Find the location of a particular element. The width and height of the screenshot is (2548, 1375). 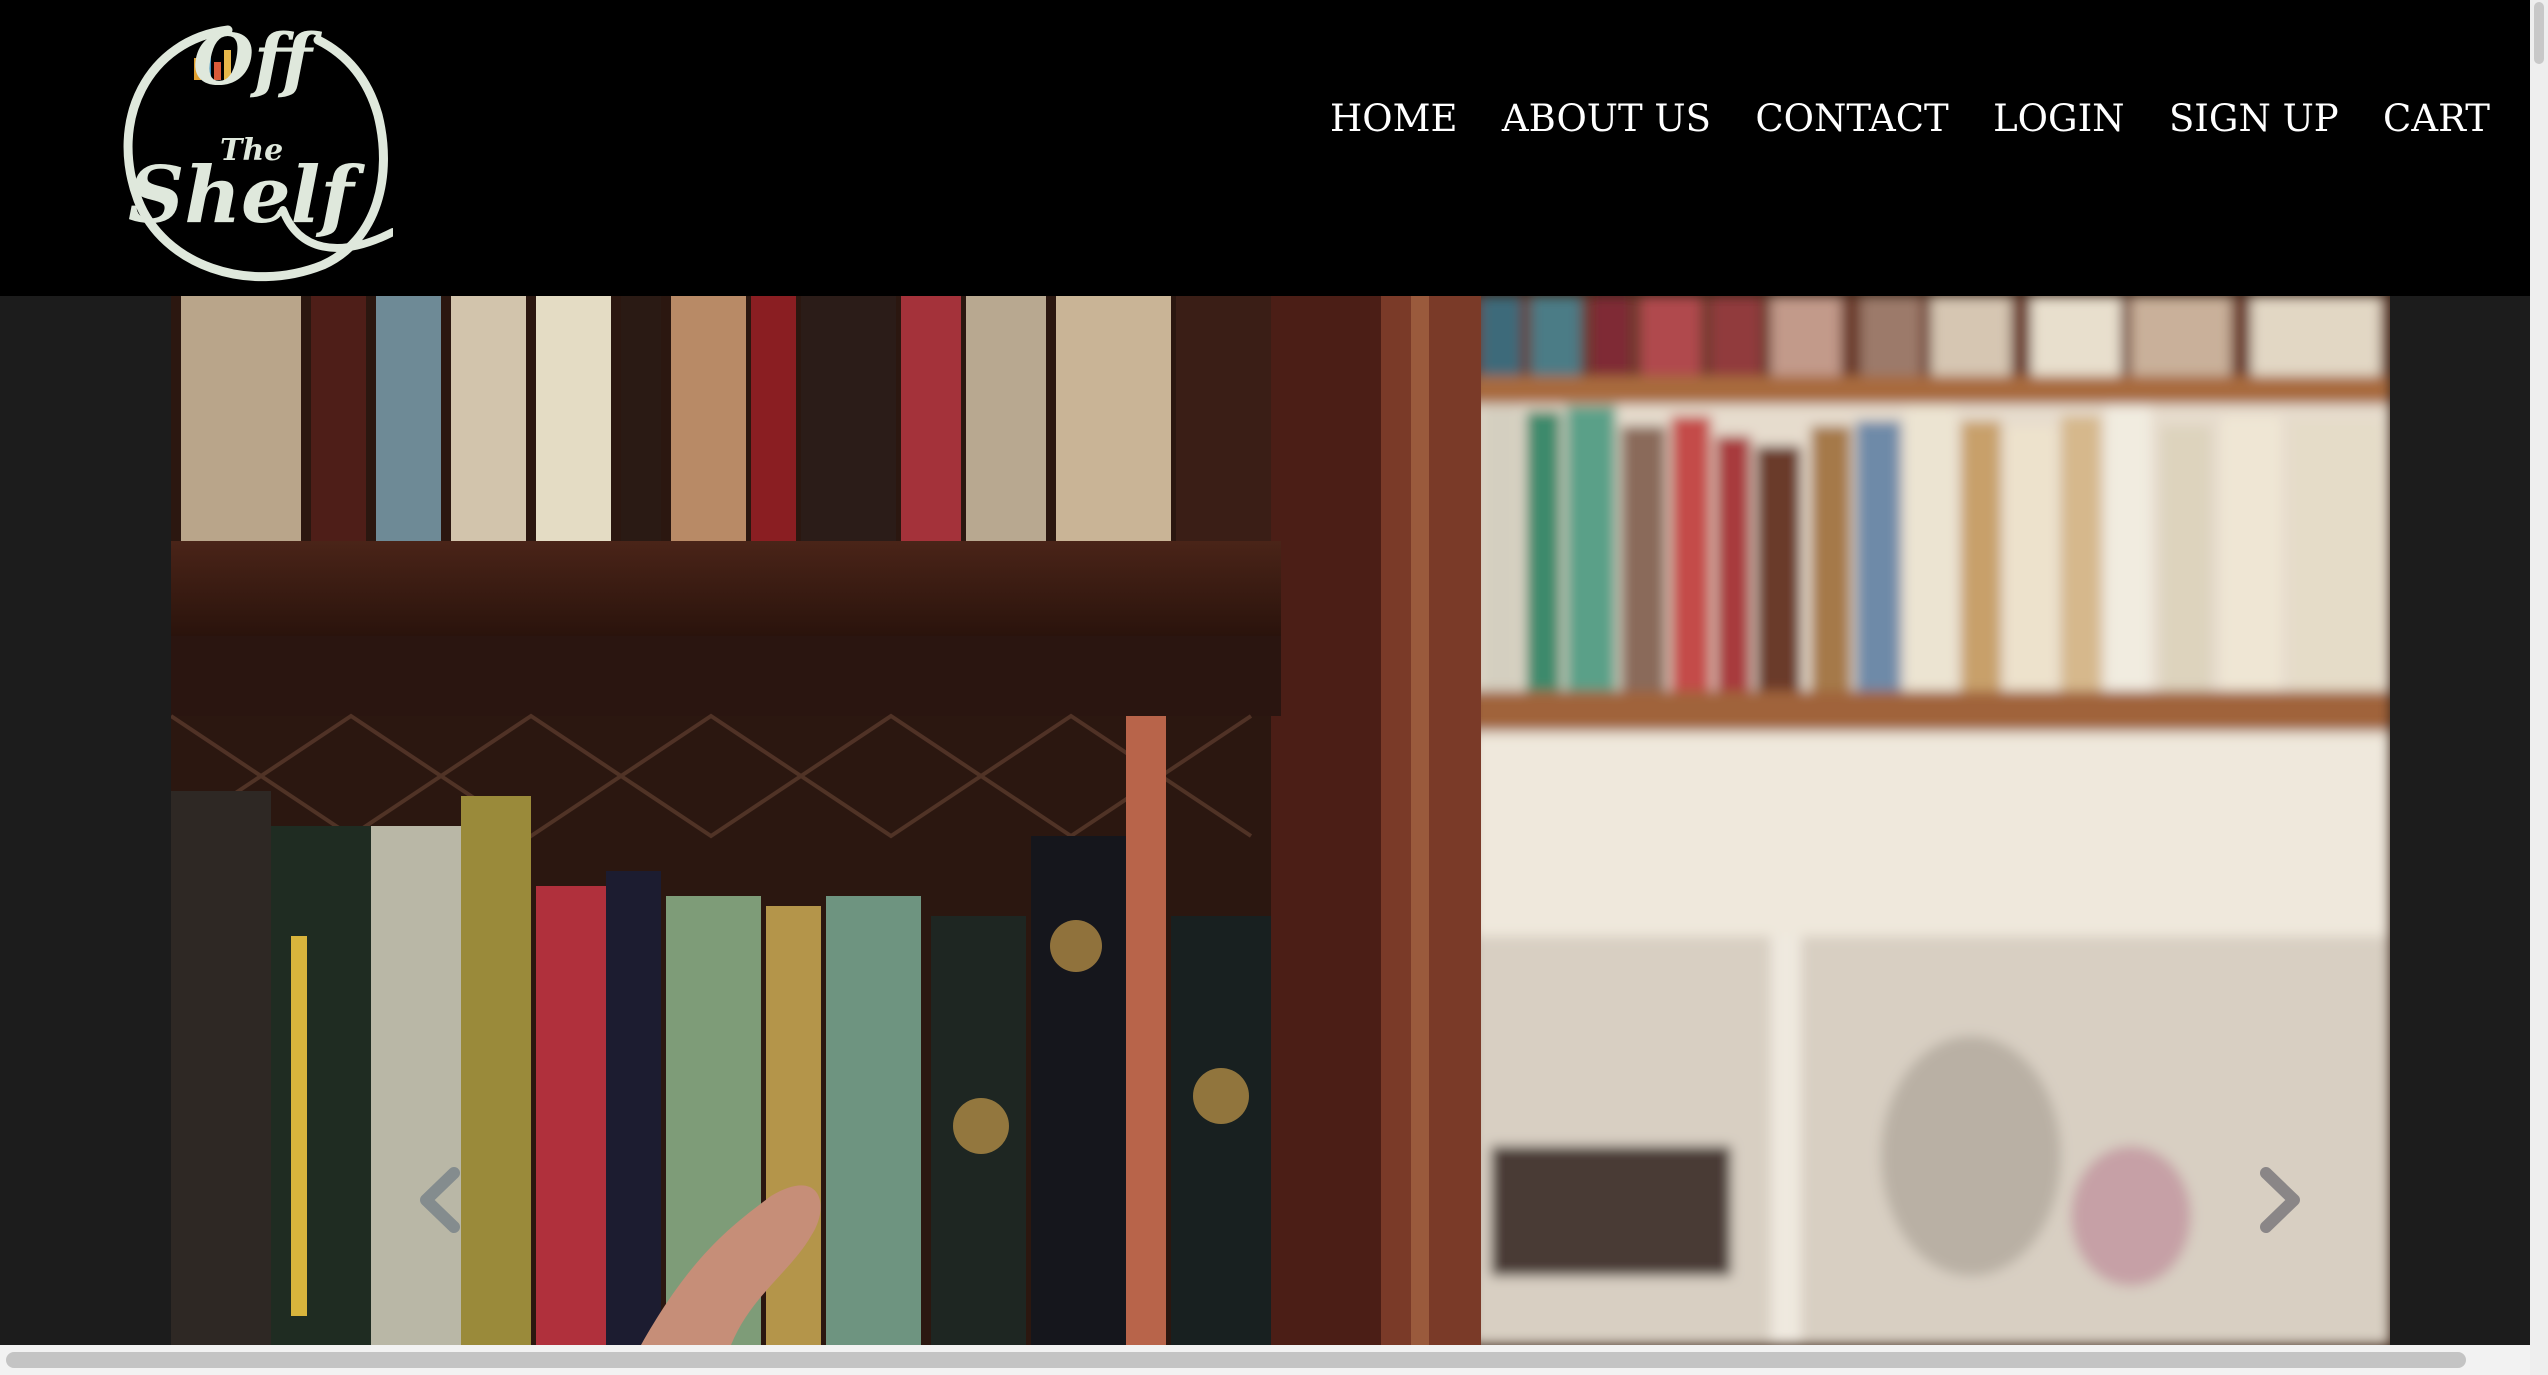

main-nav: HOME ABOUT US CONTACT LOGIN SIGN UP CART is located at coordinates (1910, 118).